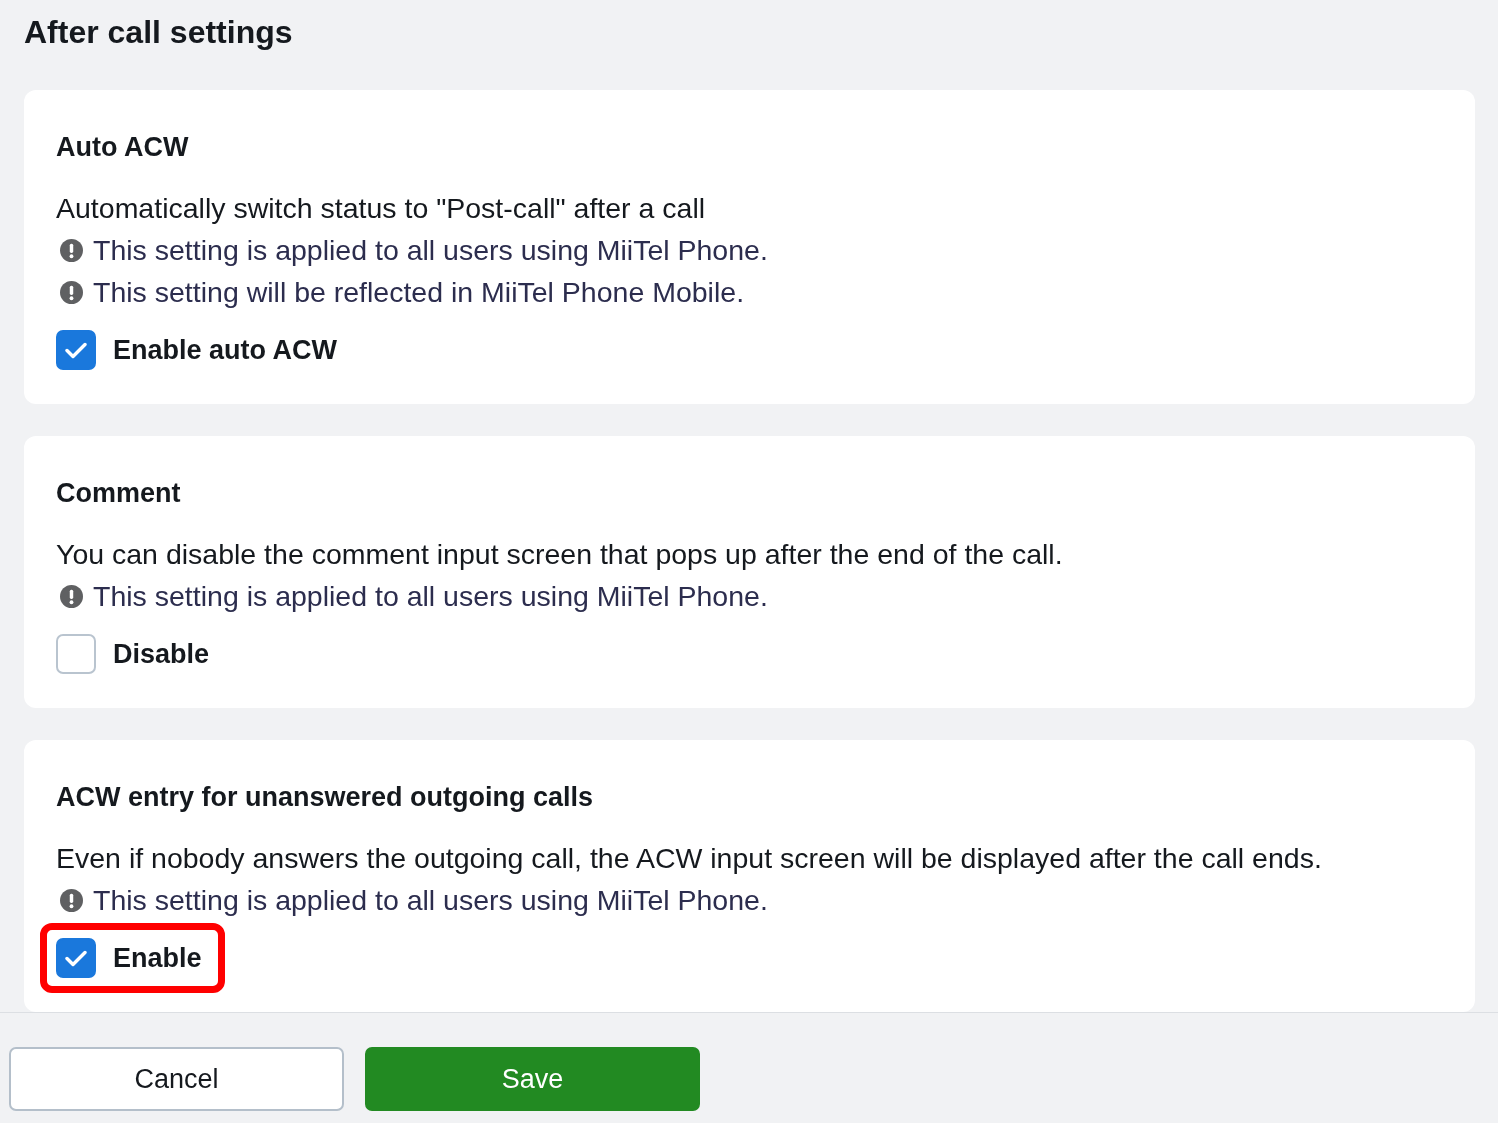 The image size is (1498, 1123). I want to click on save-button: Save, so click(532, 1079).